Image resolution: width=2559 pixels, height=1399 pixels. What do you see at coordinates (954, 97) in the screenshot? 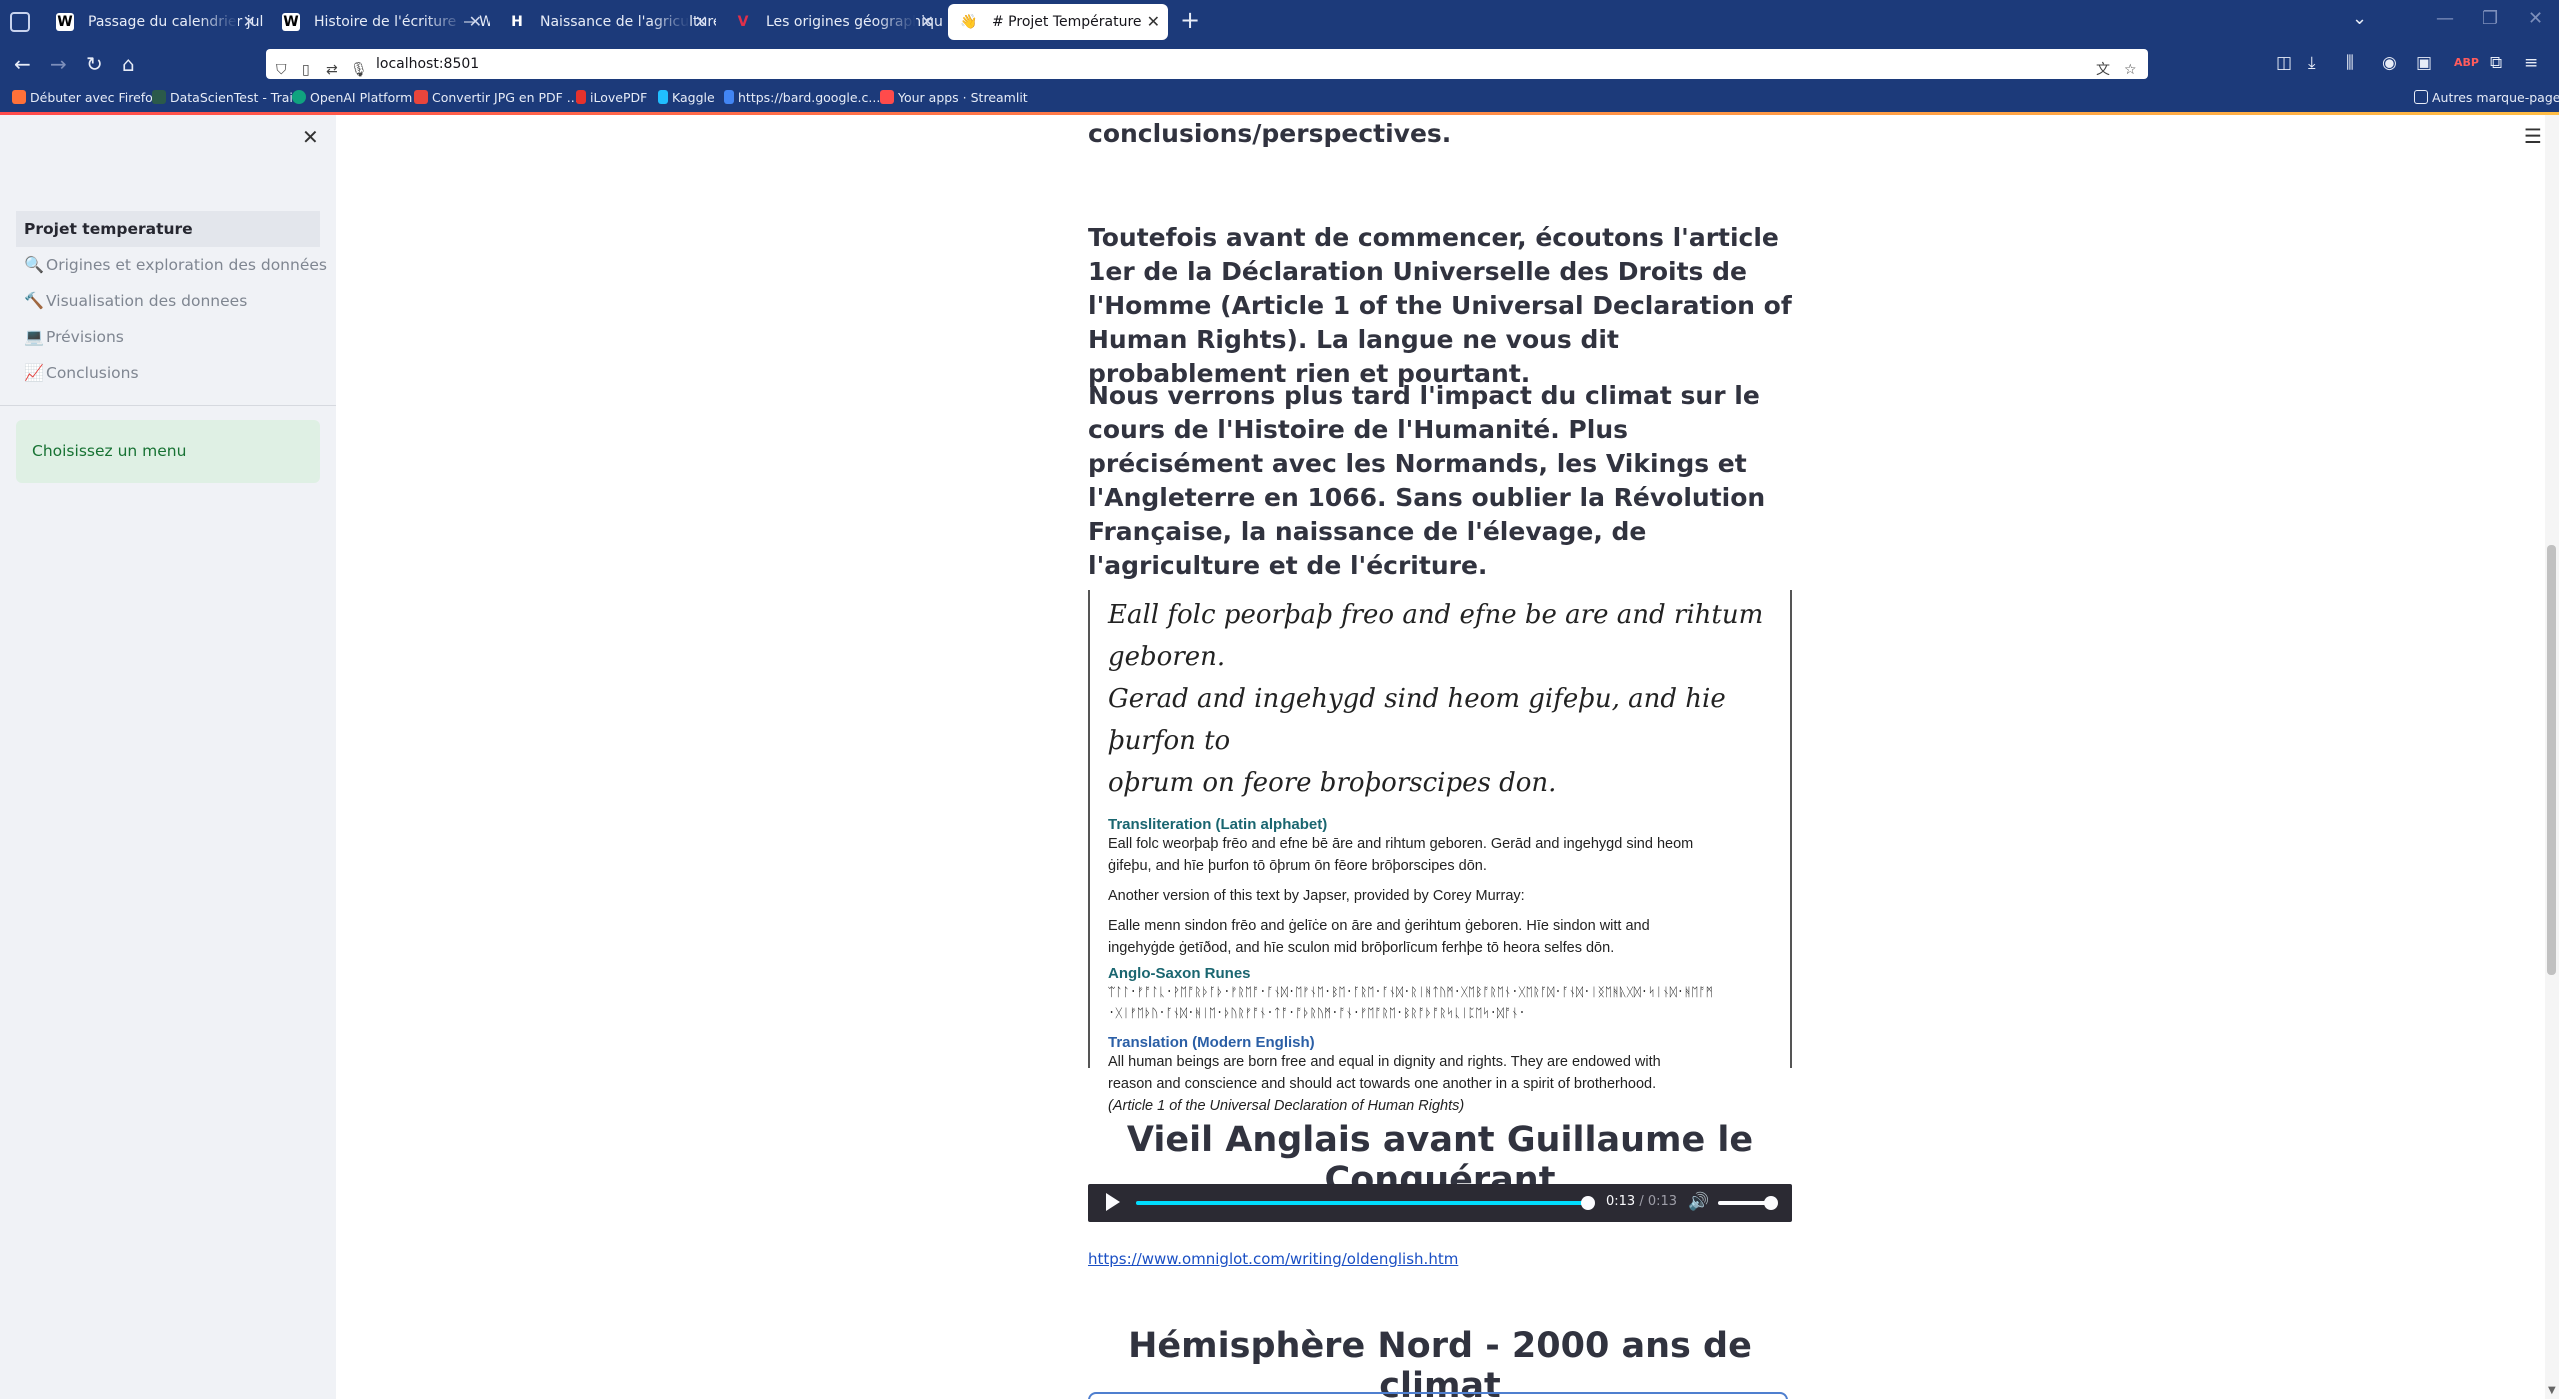
I see `bookmark-item: Your apps · Streamlit` at bounding box center [954, 97].